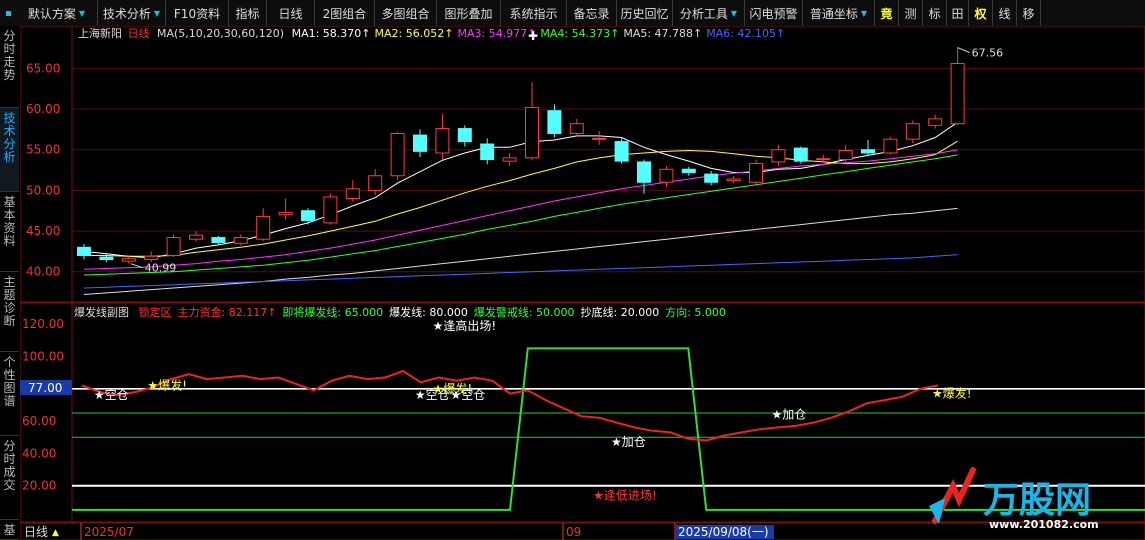 The width and height of the screenshot is (1145, 540). What do you see at coordinates (345, 13) in the screenshot?
I see `toolbar-button-5: 2图组合` at bounding box center [345, 13].